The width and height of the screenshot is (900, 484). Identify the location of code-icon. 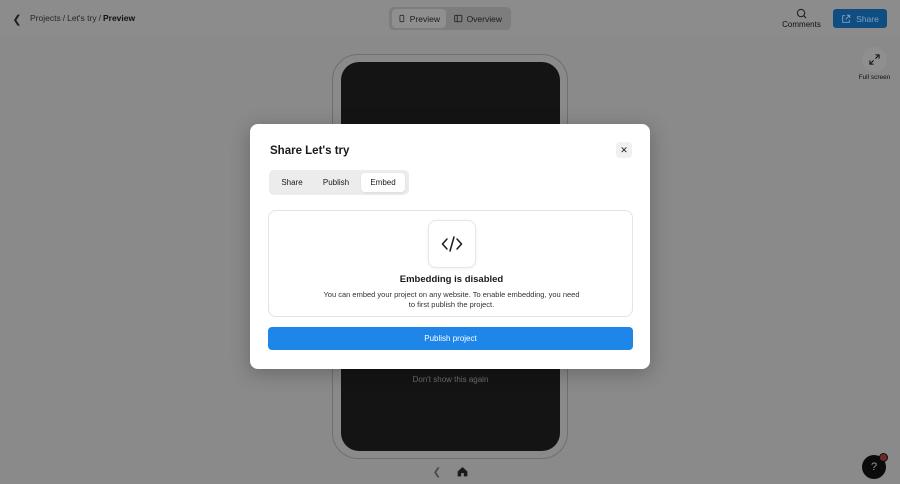
(452, 244).